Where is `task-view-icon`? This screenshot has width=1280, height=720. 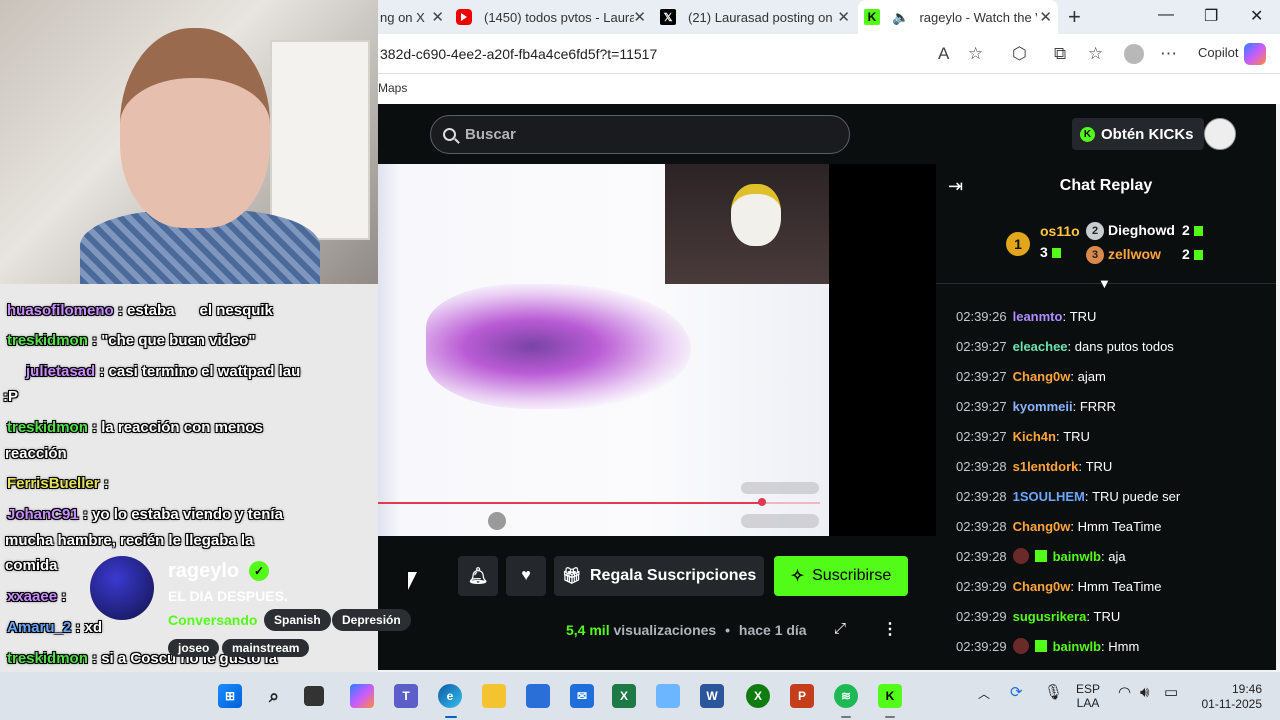
task-view-icon is located at coordinates (314, 696).